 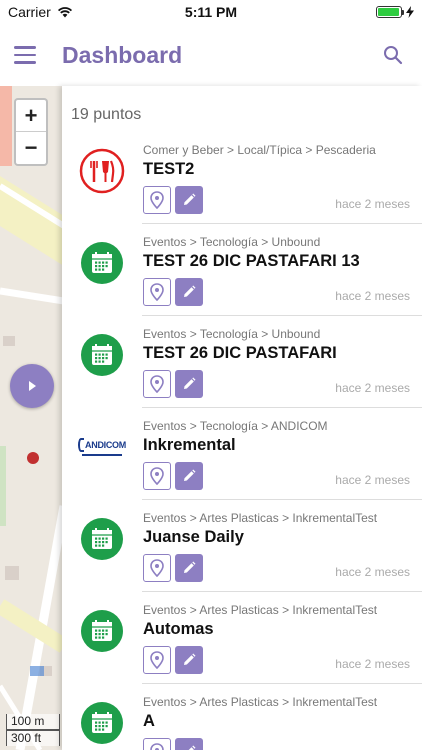 I want to click on expand-map-button, so click(x=32, y=386).